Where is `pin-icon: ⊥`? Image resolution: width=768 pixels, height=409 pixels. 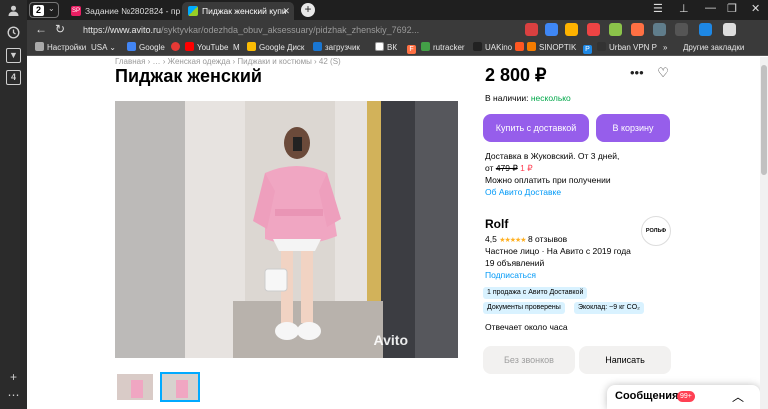 pin-icon: ⊥ is located at coordinates (684, 8).